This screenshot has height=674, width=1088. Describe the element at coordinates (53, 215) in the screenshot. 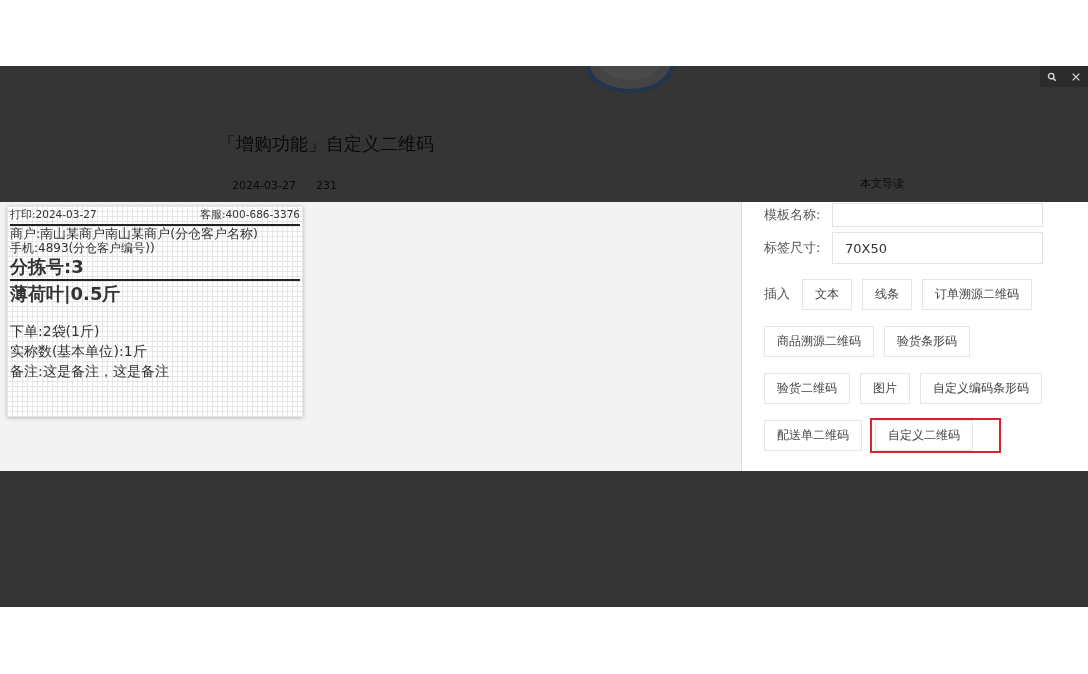

I see `print-date: 打印:2024-03-27` at that location.